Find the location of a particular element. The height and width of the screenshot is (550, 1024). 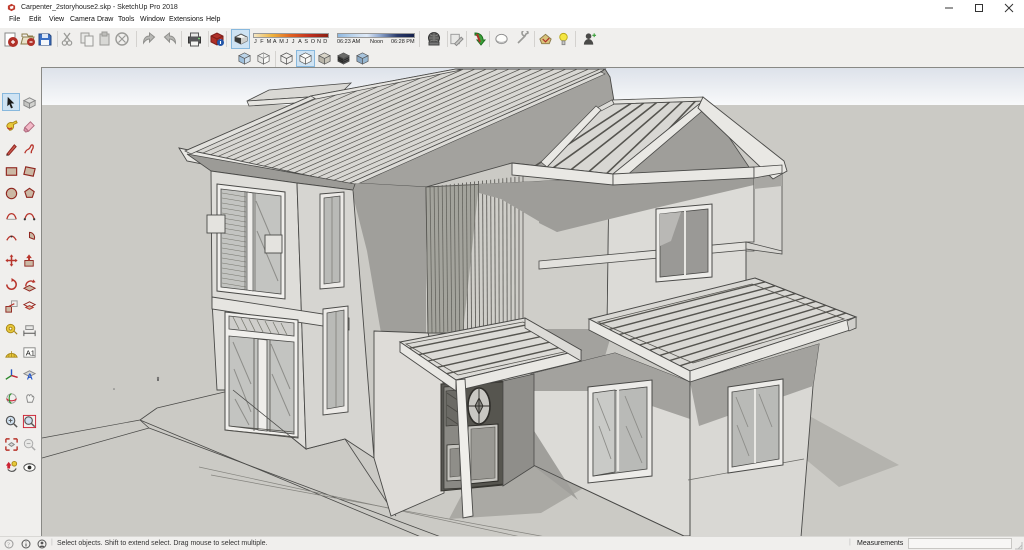

svg-text: A is located at coordinates (30, 376).